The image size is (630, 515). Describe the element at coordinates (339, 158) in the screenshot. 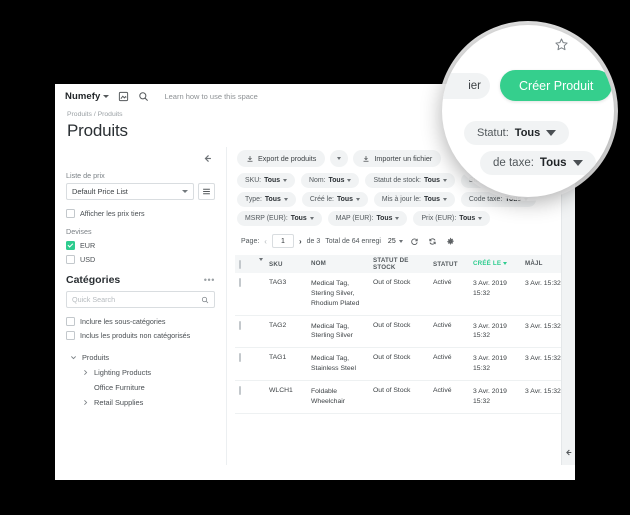

I see `export-dropdown-button` at that location.